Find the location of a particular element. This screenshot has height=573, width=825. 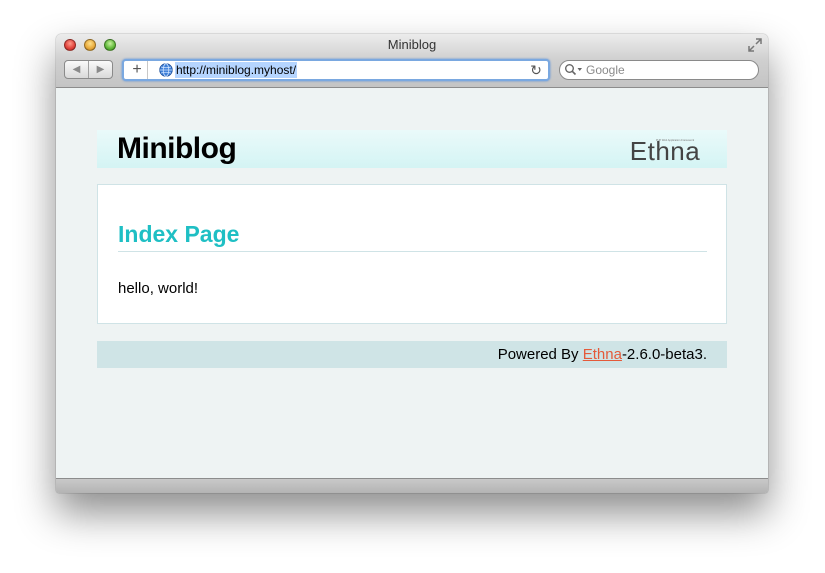

footer-suffix: -2.6.0-beta3. is located at coordinates (664, 354).